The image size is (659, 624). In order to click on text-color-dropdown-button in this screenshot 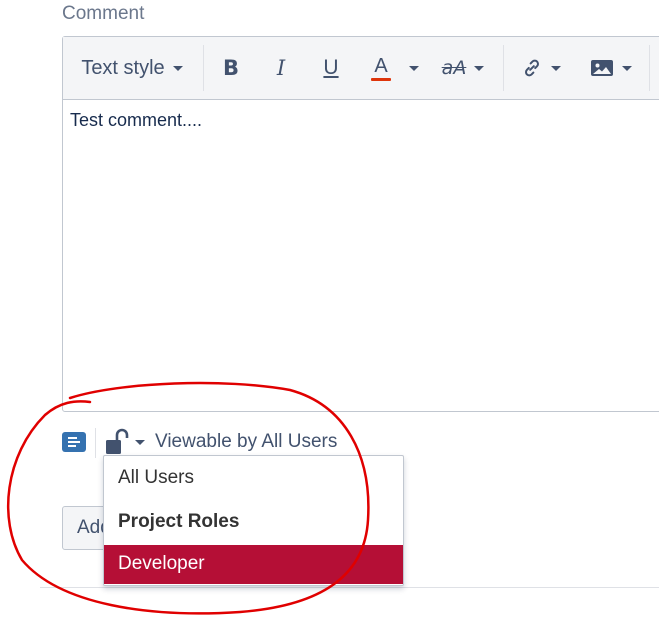, I will do `click(414, 68)`.